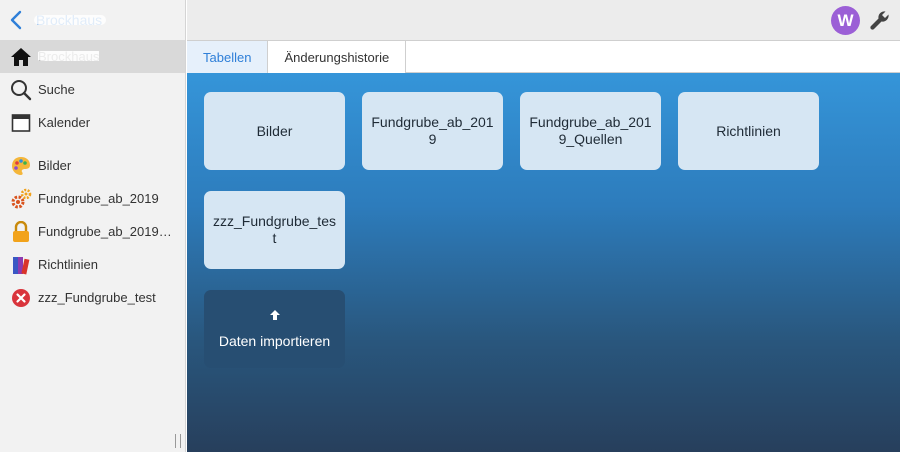  What do you see at coordinates (18, 20) in the screenshot?
I see `chevron-left-icon` at bounding box center [18, 20].